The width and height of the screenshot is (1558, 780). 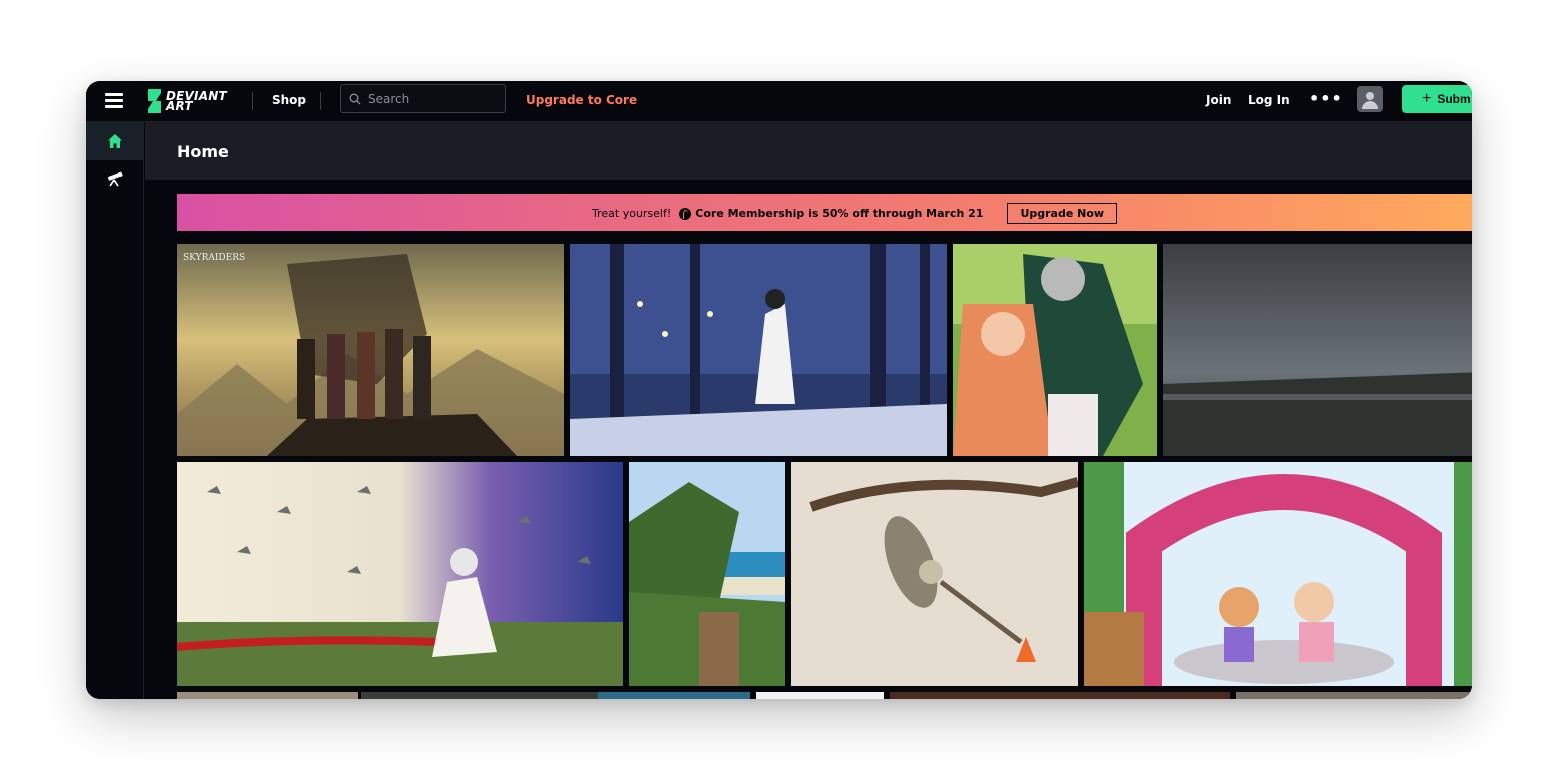 What do you see at coordinates (632, 213) in the screenshot?
I see `promo-lead-text: Treat yourself!` at bounding box center [632, 213].